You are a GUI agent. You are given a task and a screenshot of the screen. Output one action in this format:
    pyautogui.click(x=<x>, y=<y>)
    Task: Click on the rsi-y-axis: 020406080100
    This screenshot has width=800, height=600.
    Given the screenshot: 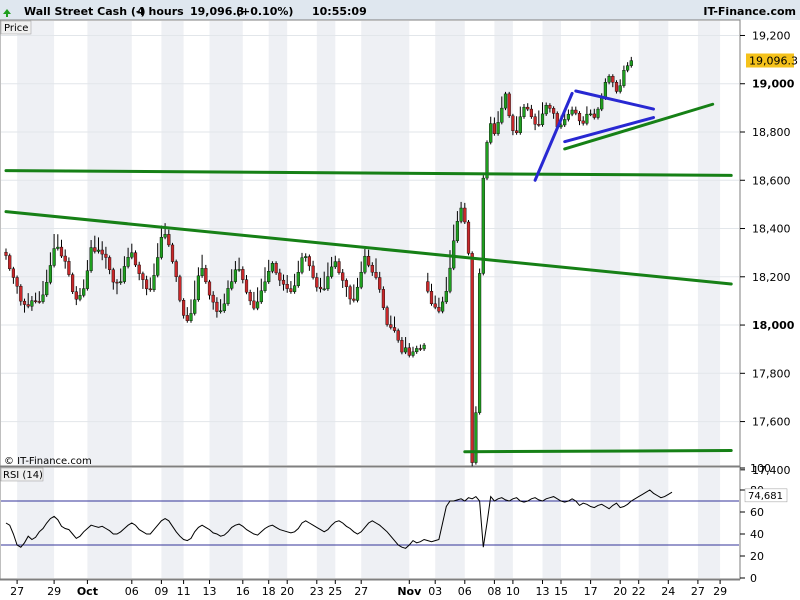 What is the action you would take?
    pyautogui.click(x=755, y=523)
    